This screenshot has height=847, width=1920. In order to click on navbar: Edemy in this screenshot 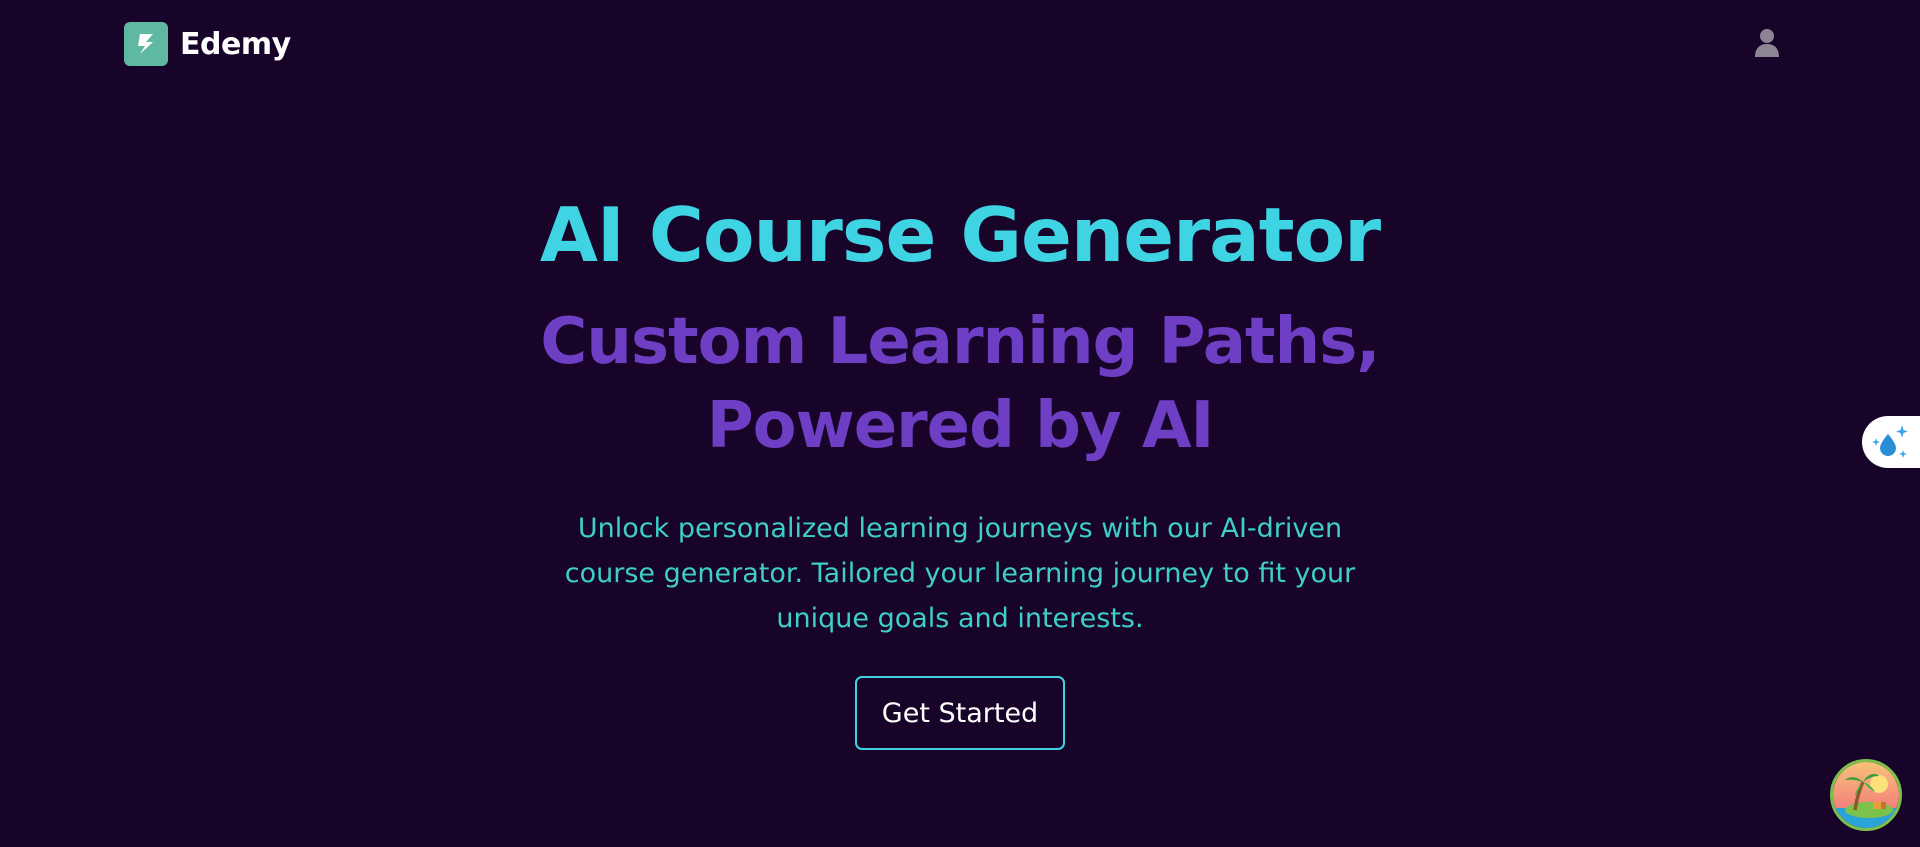, I will do `click(960, 44)`.